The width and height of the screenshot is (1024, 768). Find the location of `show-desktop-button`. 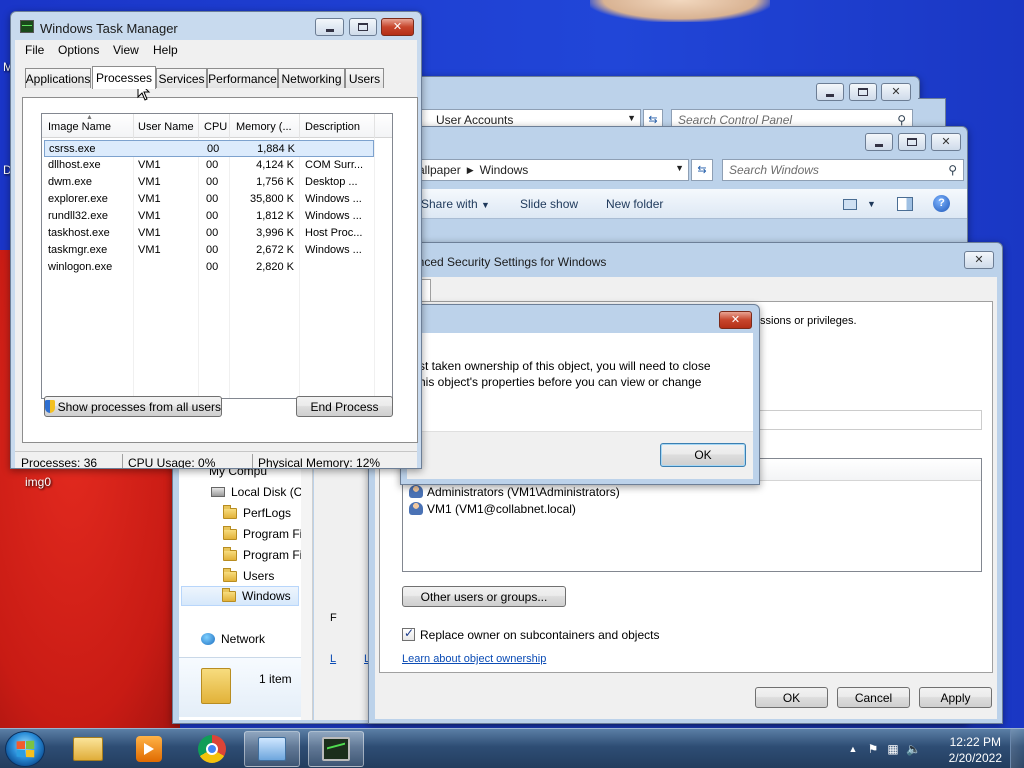

show-desktop-button is located at coordinates (1017, 748).